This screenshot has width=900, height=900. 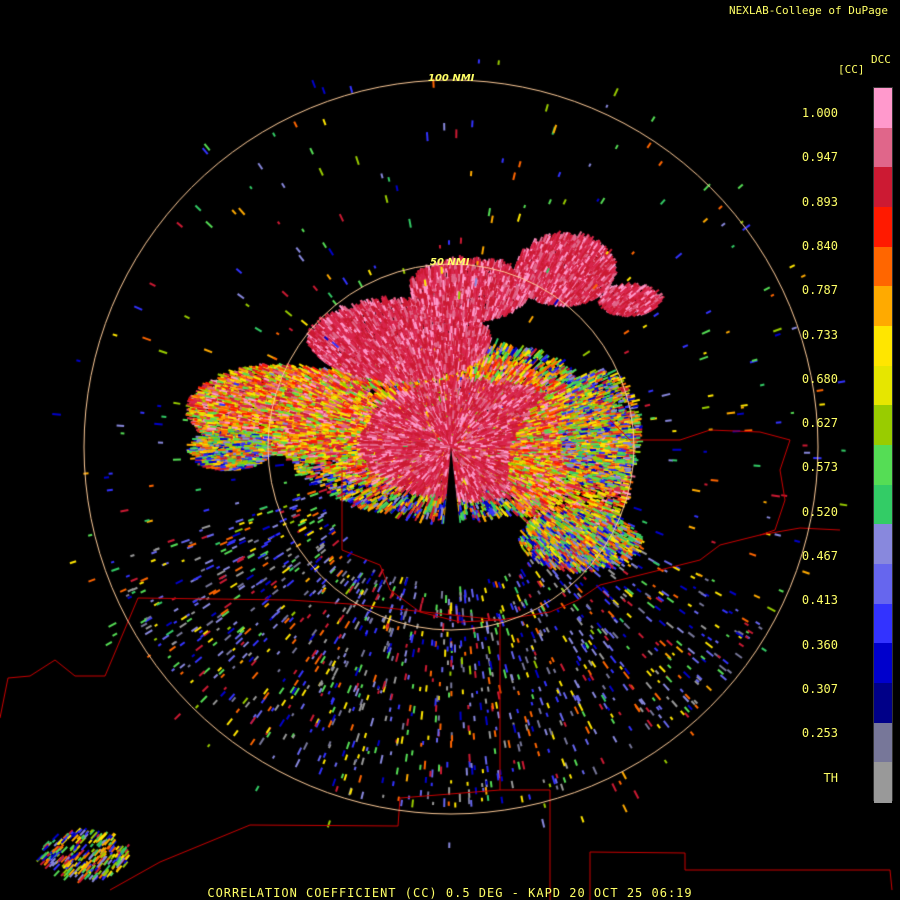 What do you see at coordinates (451, 78) in the screenshot?
I see `range-ring-100-label: 100 NMI` at bounding box center [451, 78].